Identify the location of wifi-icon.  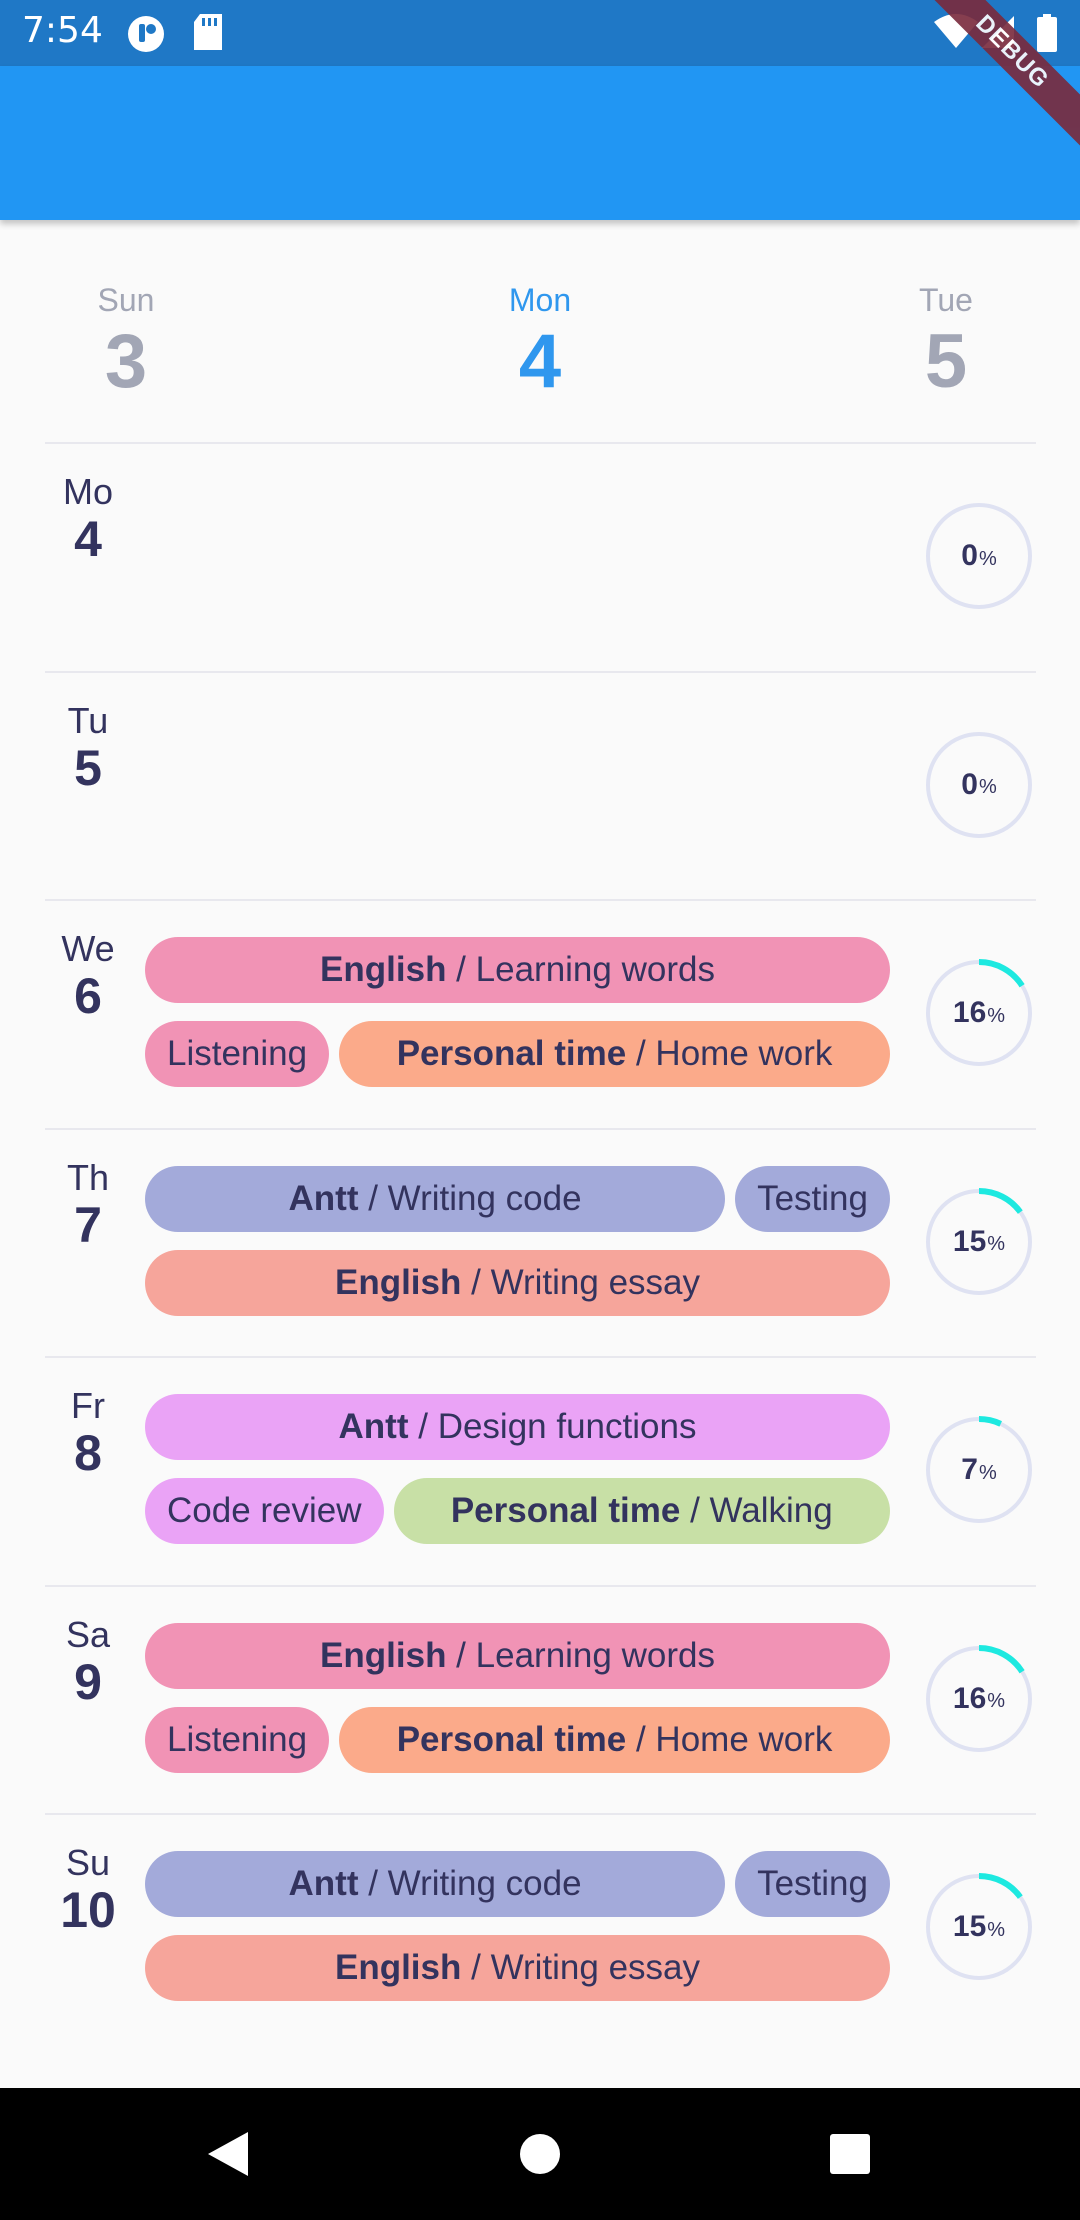
(956, 34).